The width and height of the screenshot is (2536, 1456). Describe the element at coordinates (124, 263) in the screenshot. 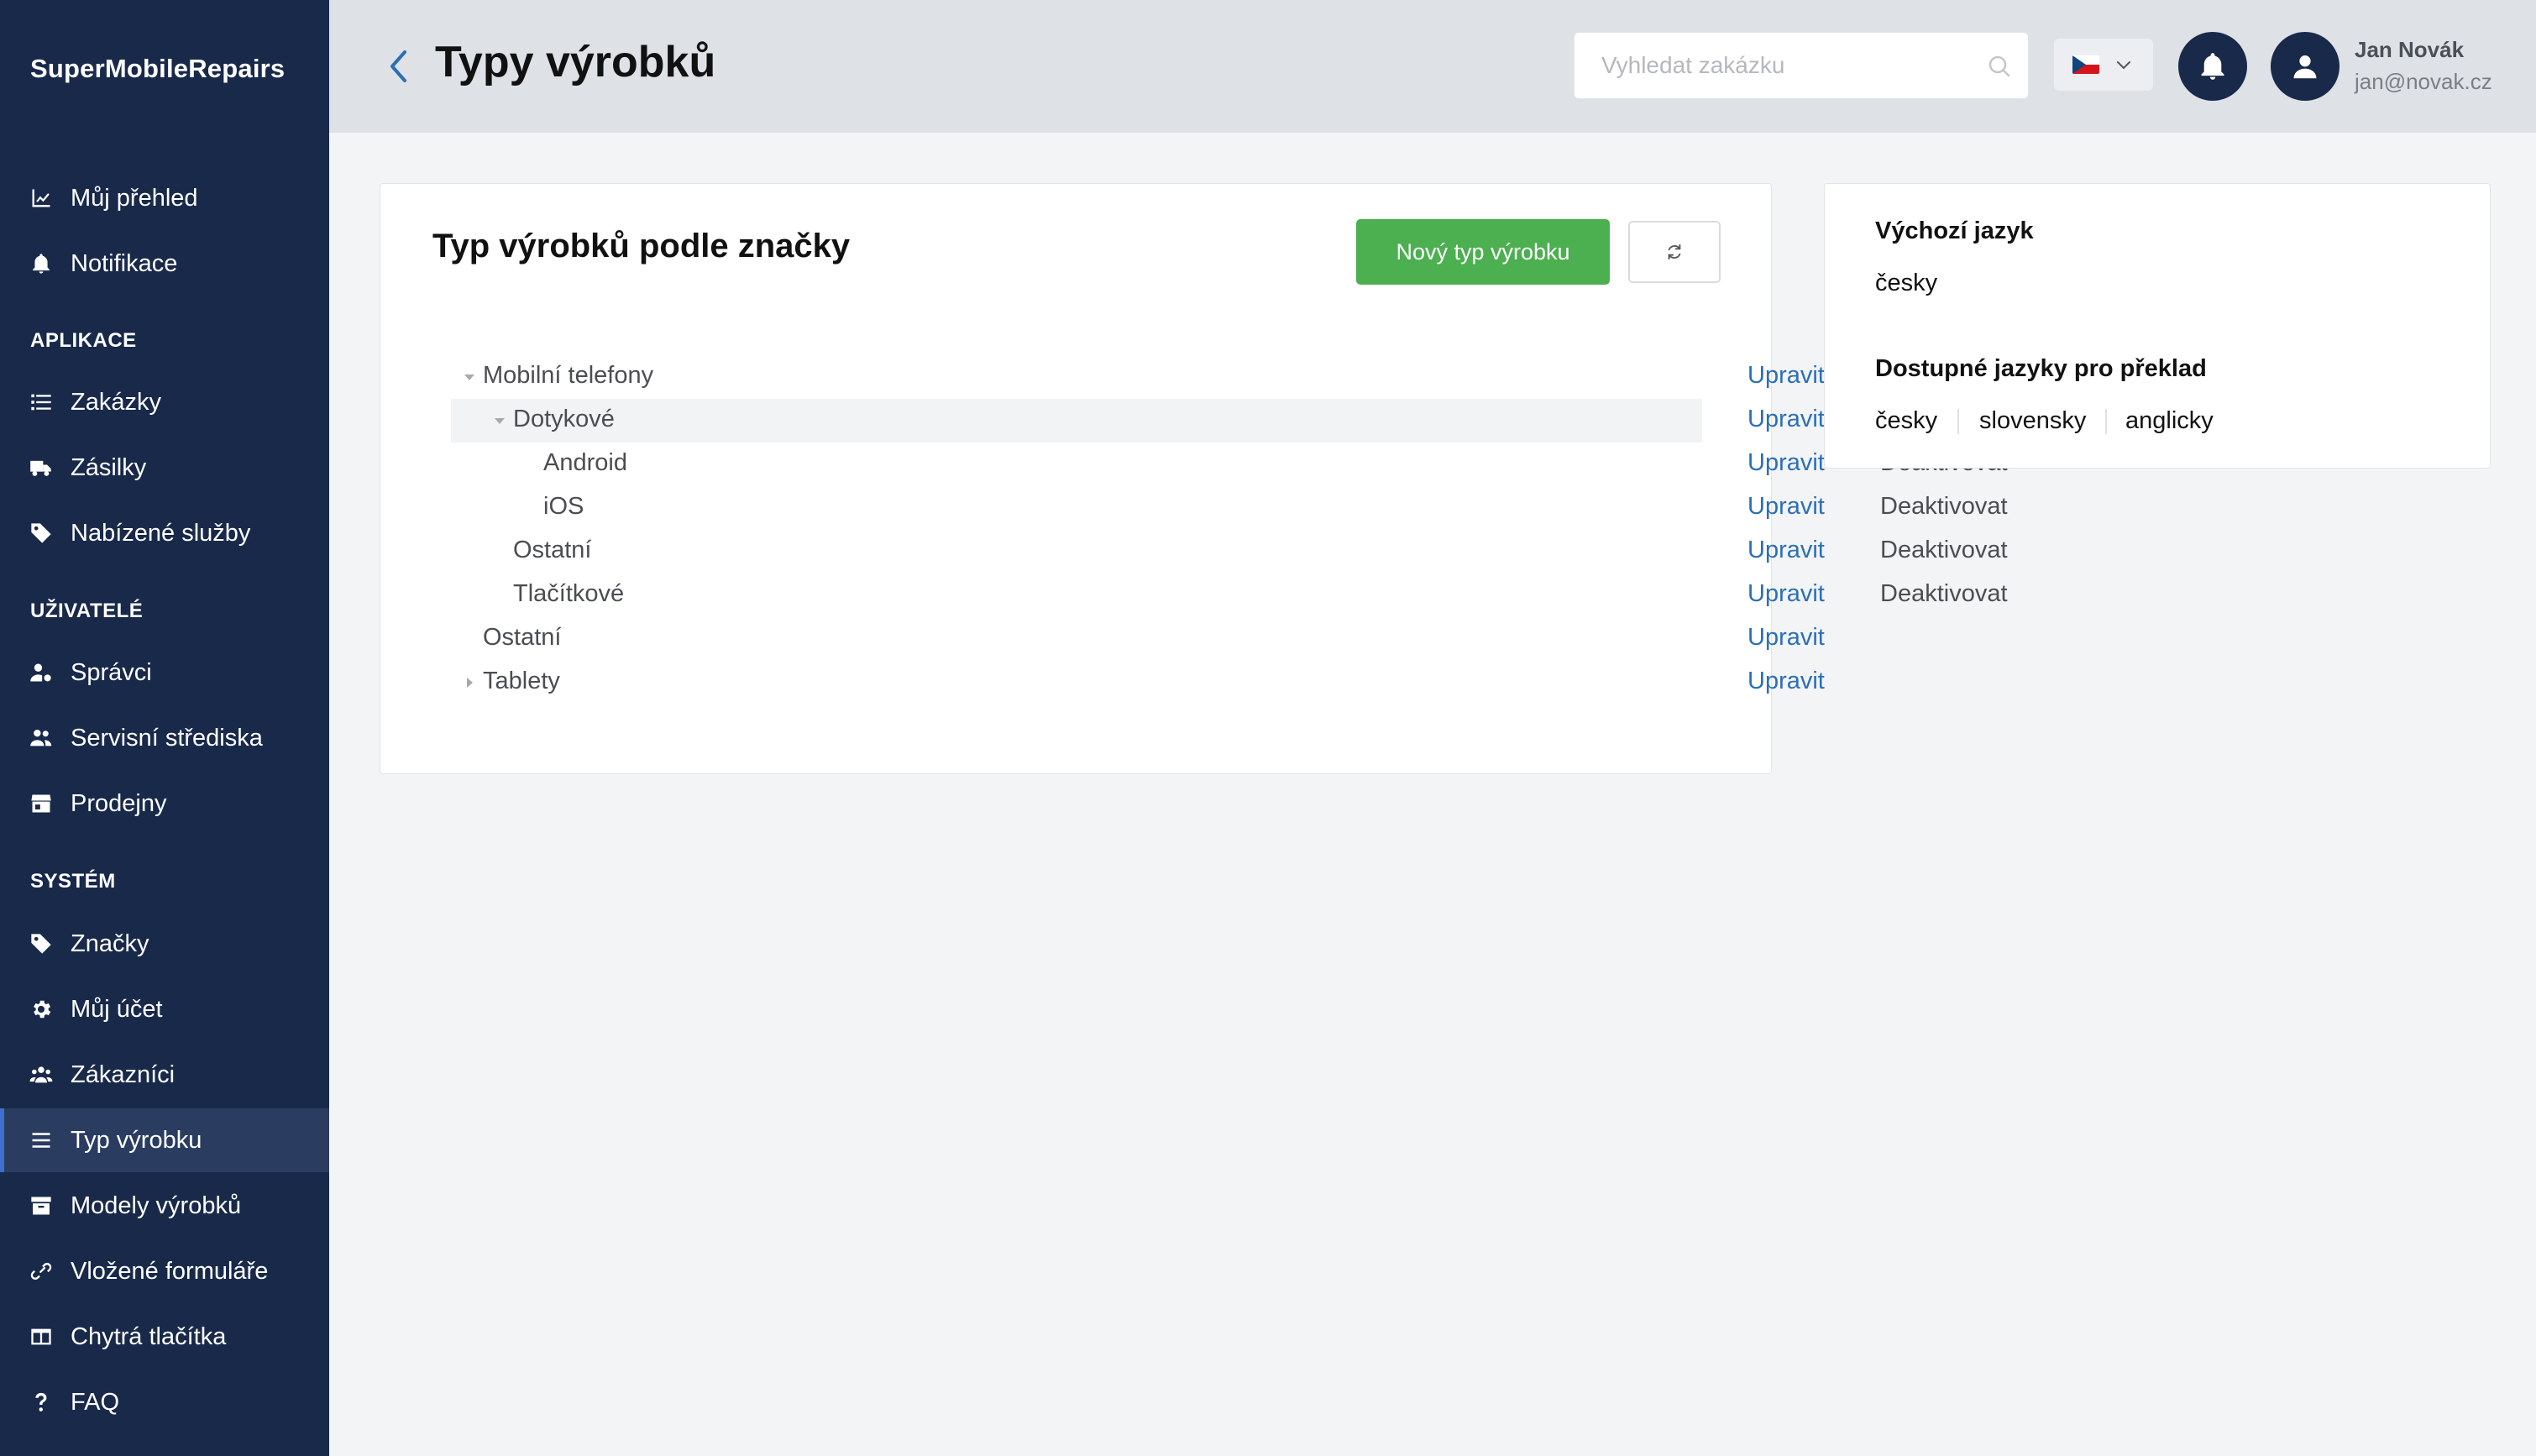

I see `sidebar-item-label: Notifikace` at that location.